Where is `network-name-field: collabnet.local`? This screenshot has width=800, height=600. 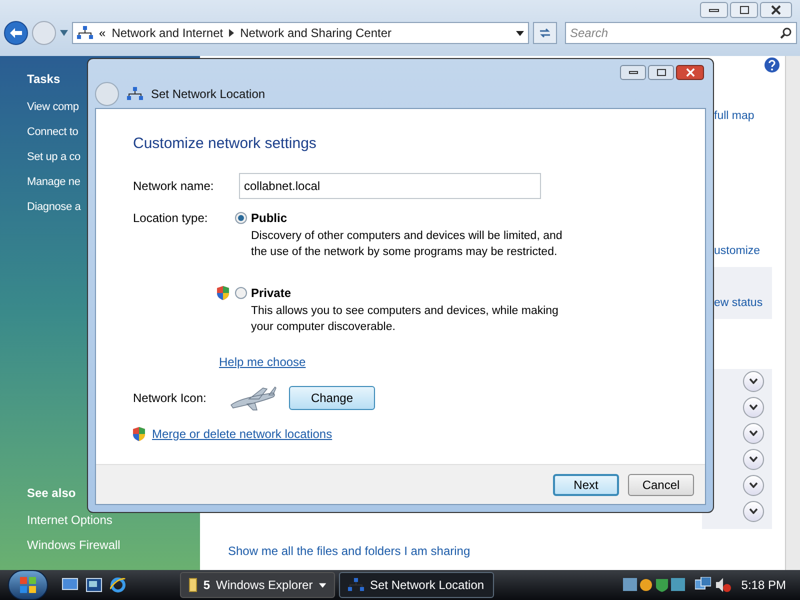 network-name-field: collabnet.local is located at coordinates (390, 185).